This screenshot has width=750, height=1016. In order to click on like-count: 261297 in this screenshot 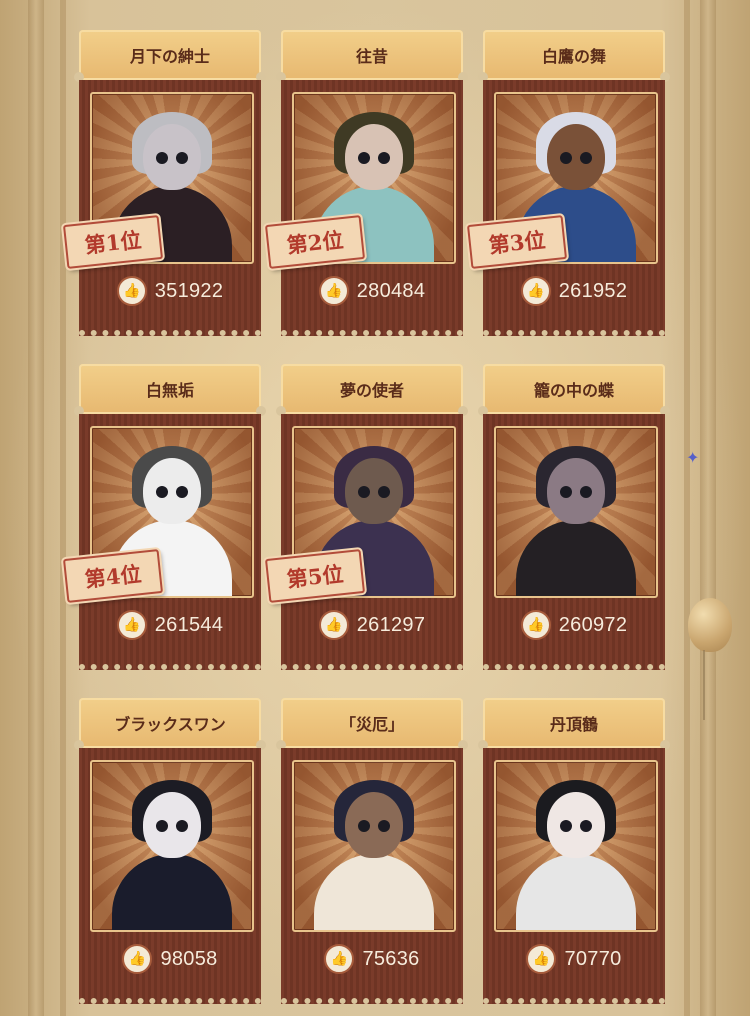, I will do `click(391, 624)`.